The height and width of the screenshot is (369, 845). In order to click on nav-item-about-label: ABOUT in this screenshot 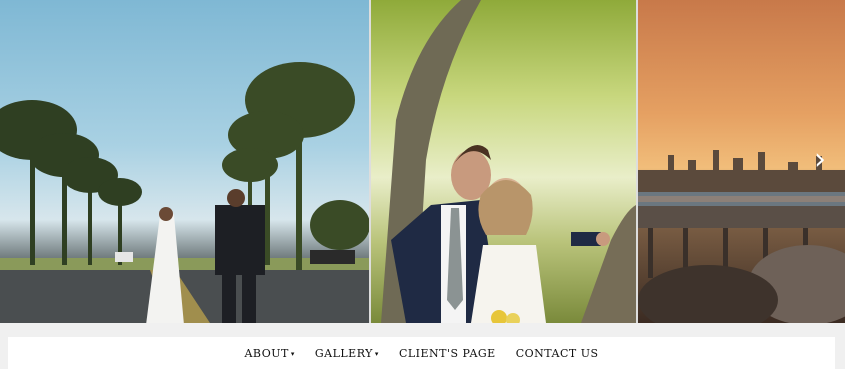, I will do `click(266, 353)`.